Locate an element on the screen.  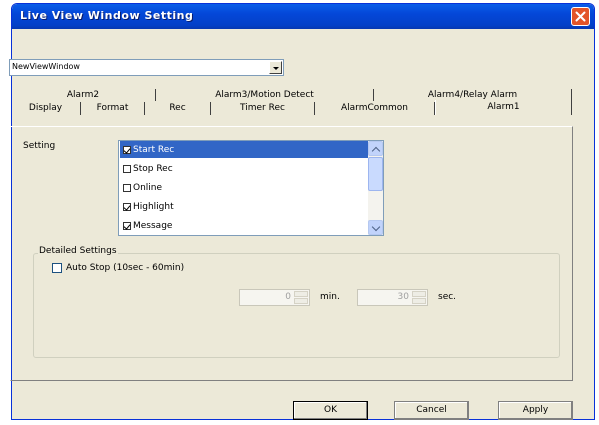
tab-rec: Rec is located at coordinates (178, 108).